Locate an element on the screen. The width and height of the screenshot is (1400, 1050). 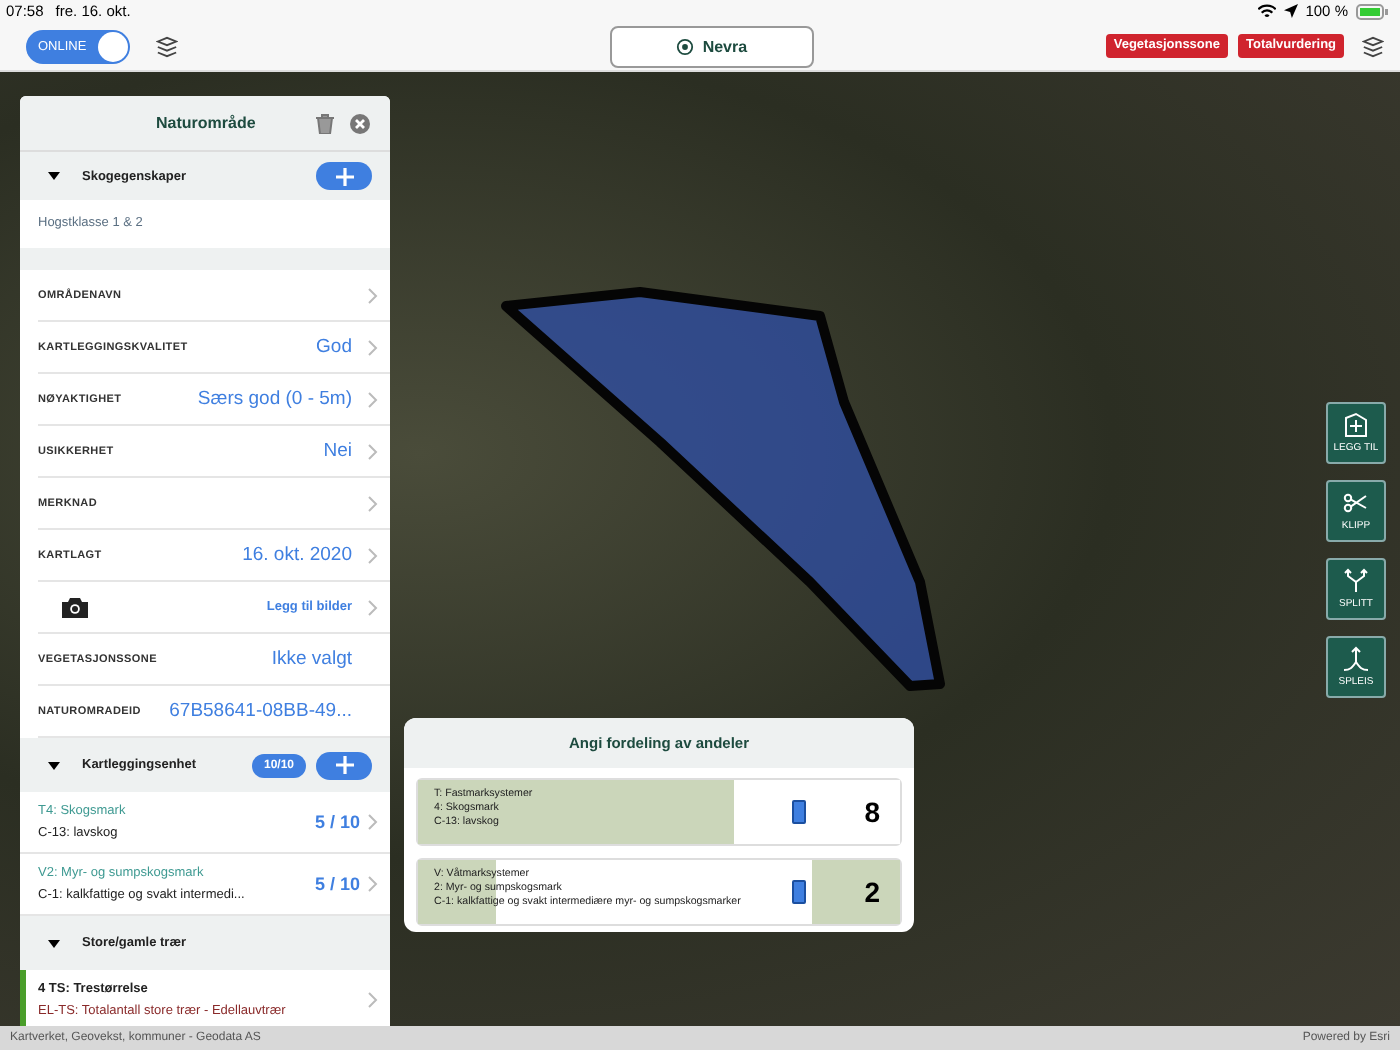
merge-arrow-icon is located at coordinates (1356, 659).